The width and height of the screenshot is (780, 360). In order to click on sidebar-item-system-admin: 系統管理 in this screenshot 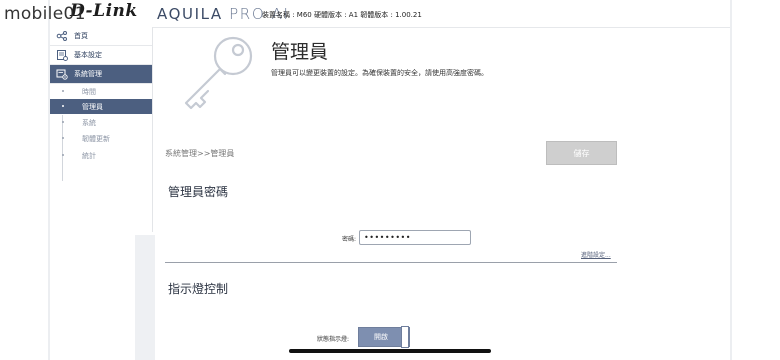, I will do `click(101, 74)`.